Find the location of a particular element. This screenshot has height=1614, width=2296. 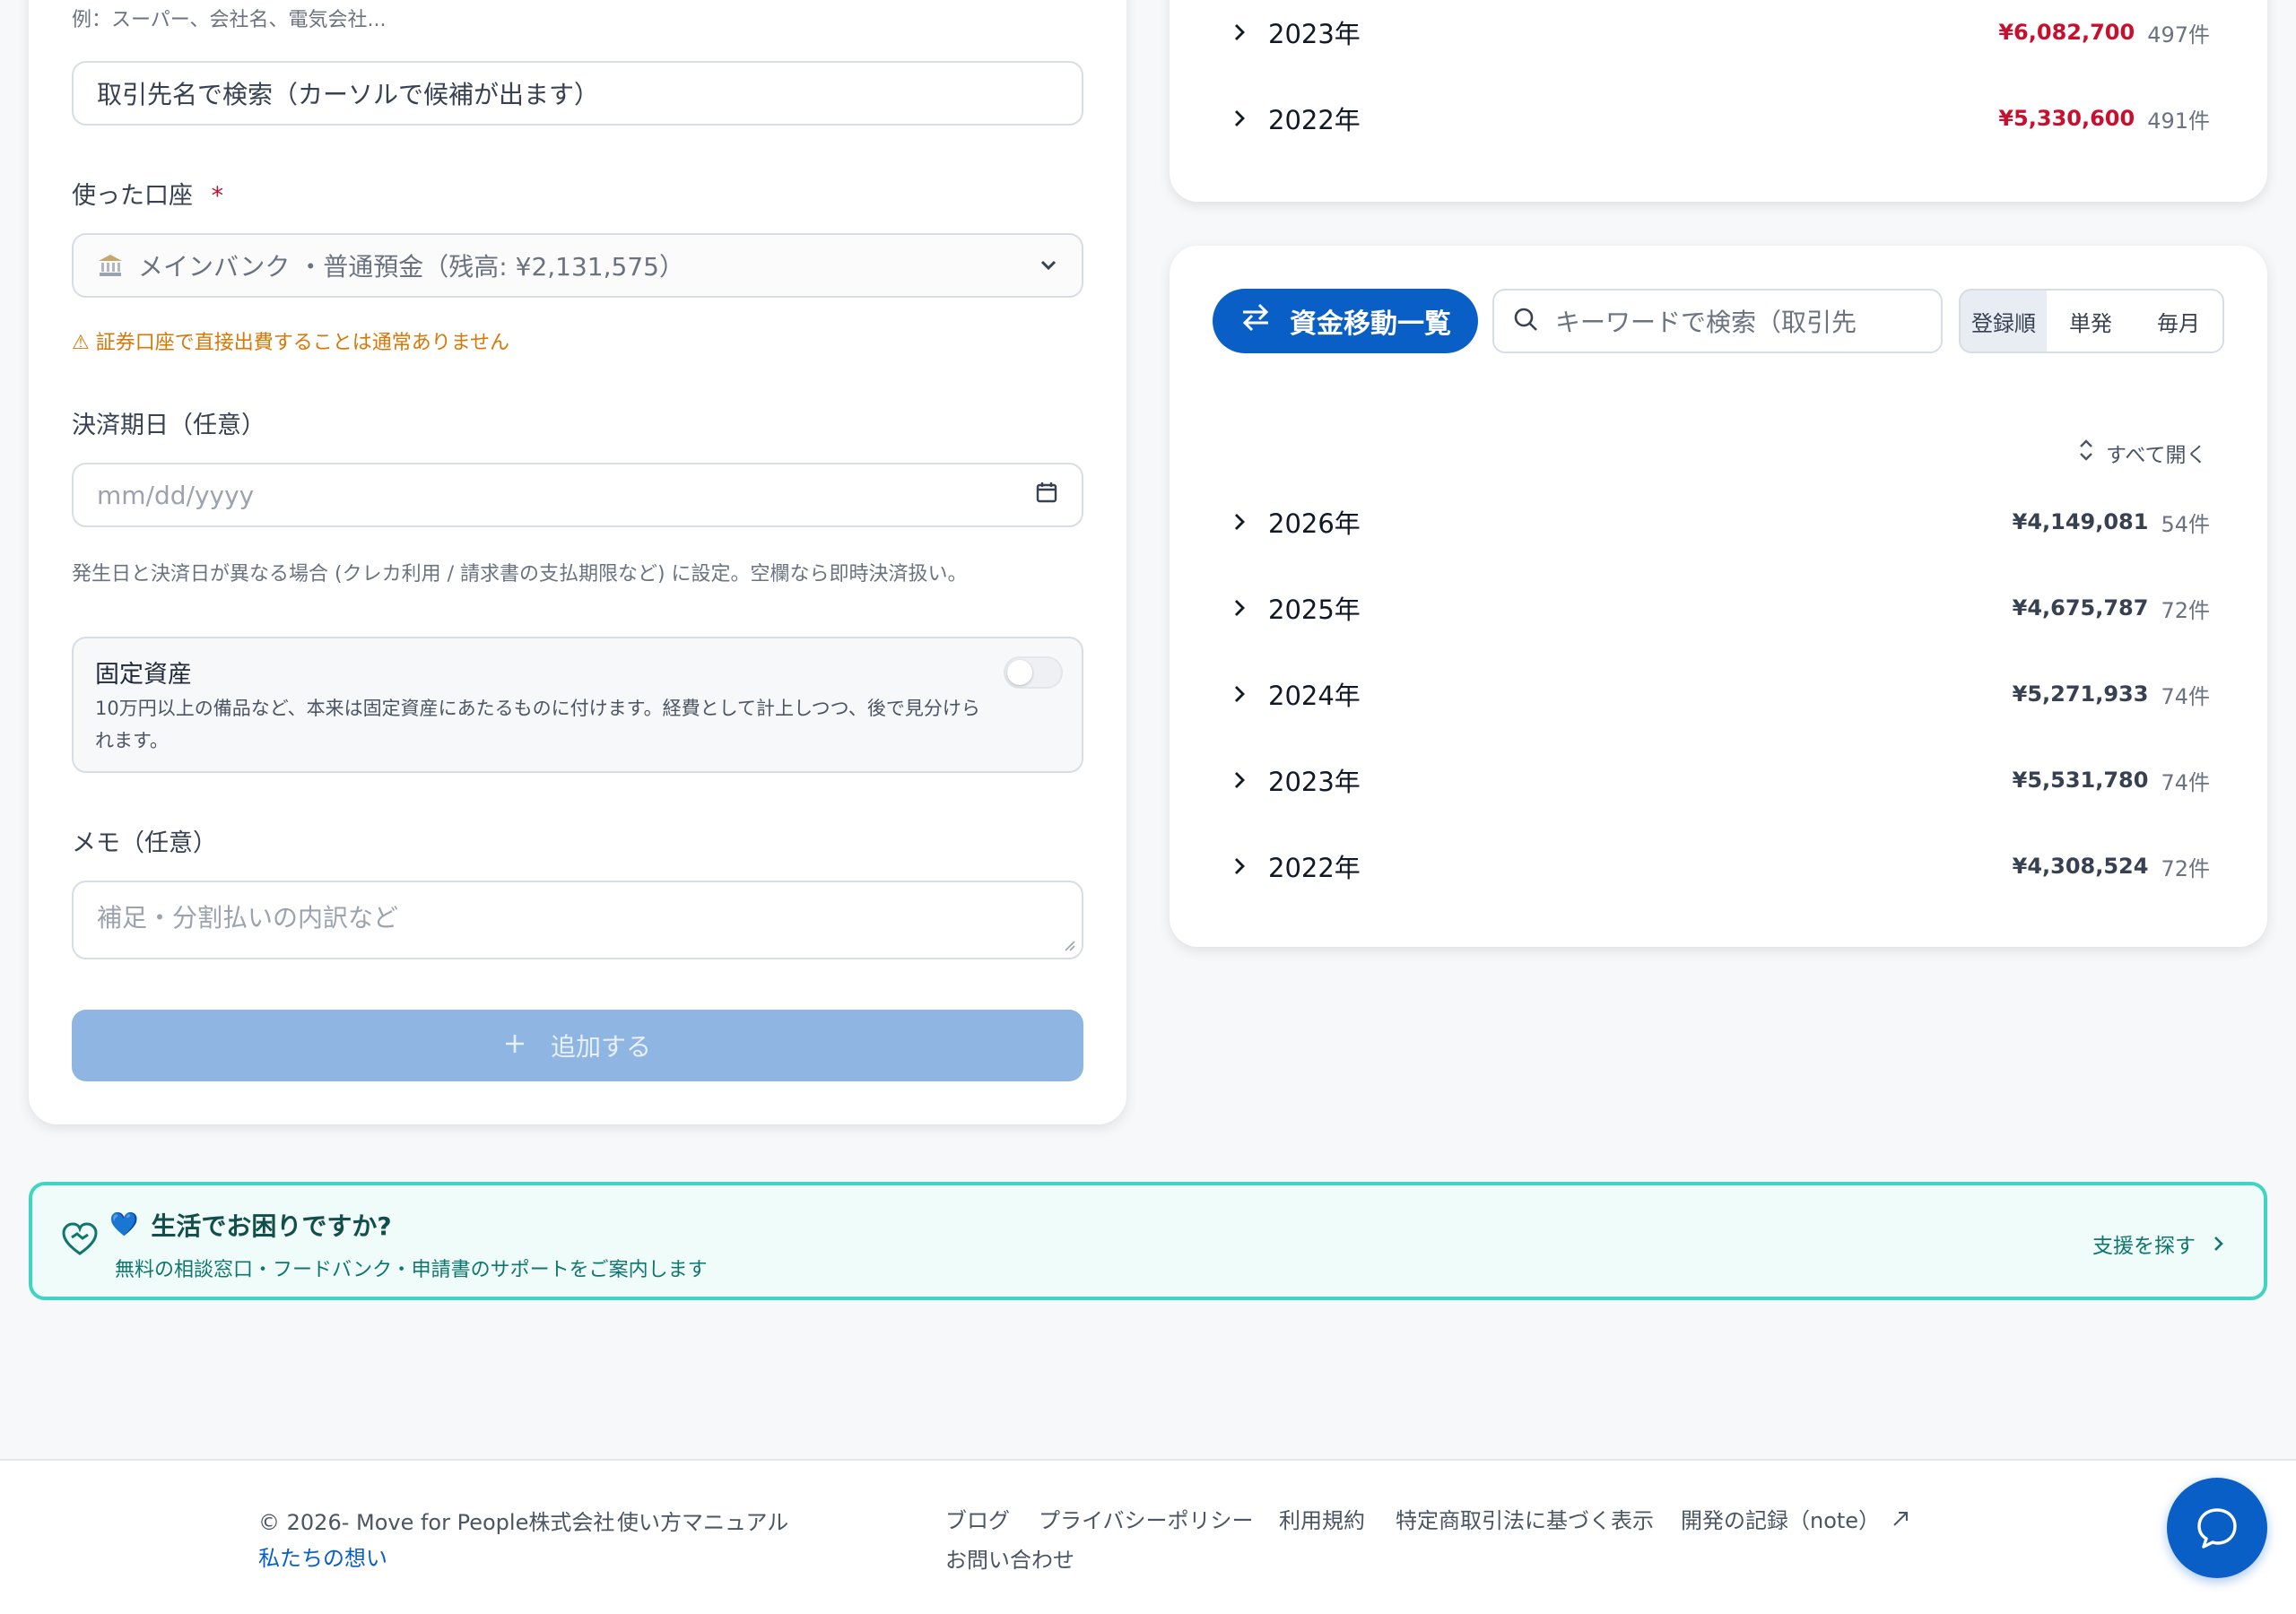

transfer-search-input: キーワードで検索（取引先 is located at coordinates (1717, 321).